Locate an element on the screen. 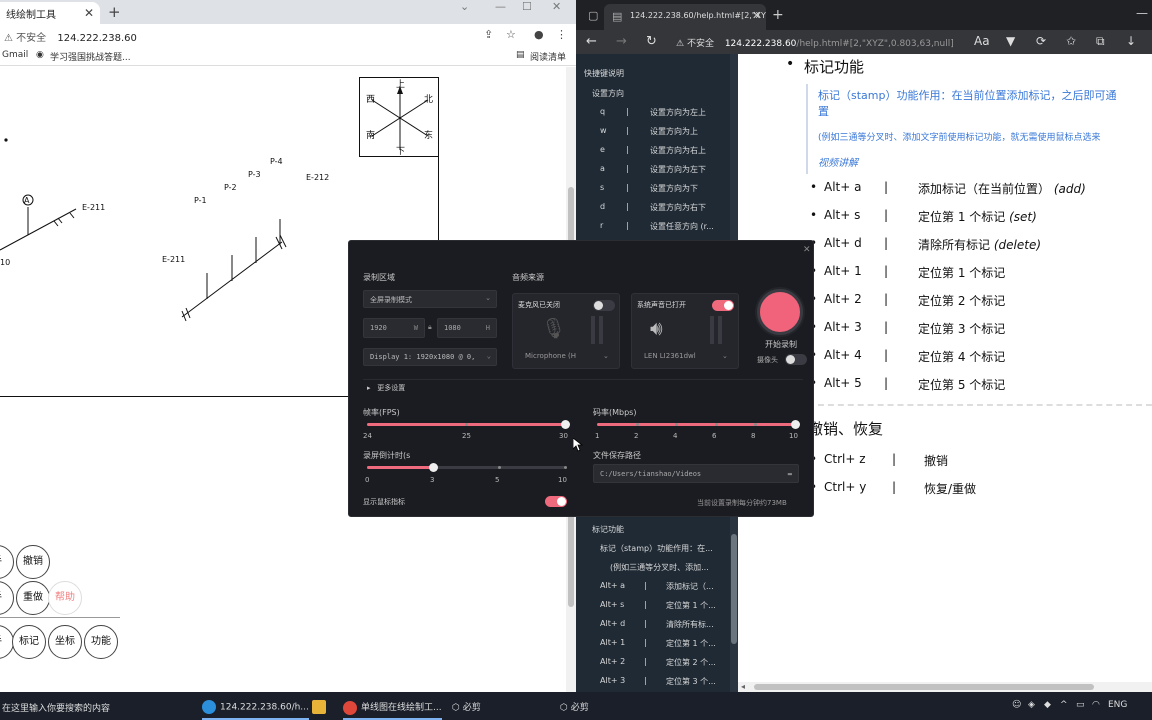 The height and width of the screenshot is (720, 1152). tool-hand-button-1: 手 is located at coordinates (7, 562).